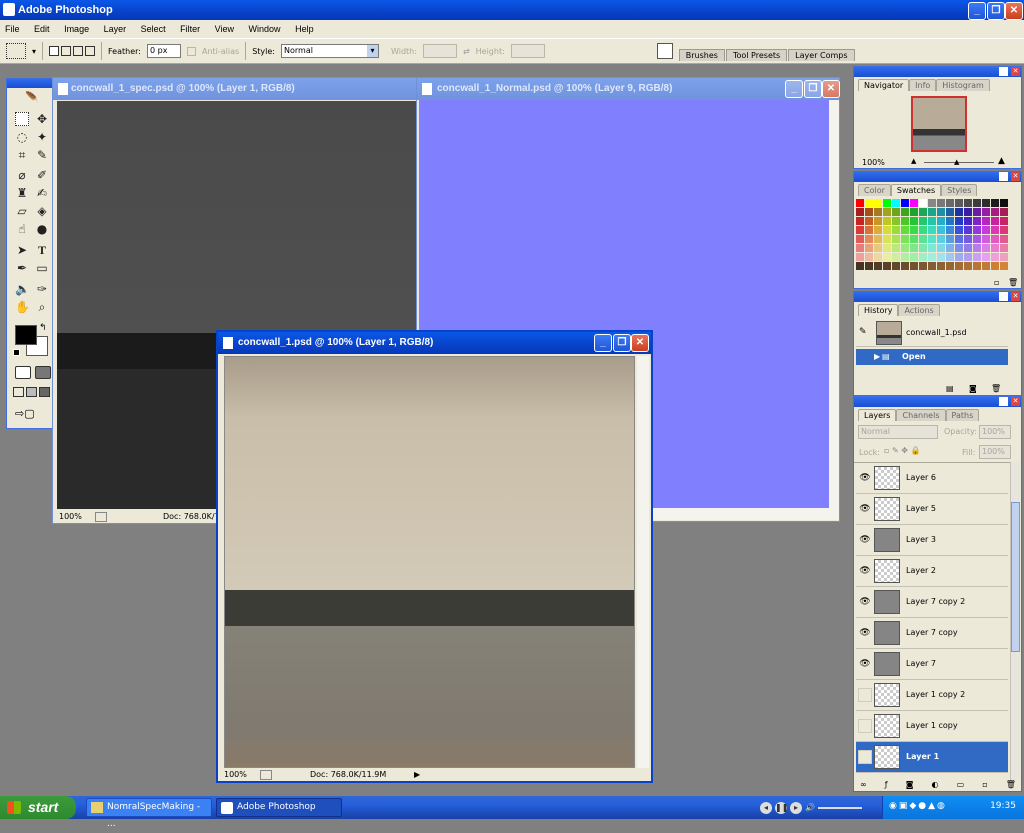 The image size is (1024, 833). I want to click on layer-row: 👁 Layer 7 copy, so click(932, 633).